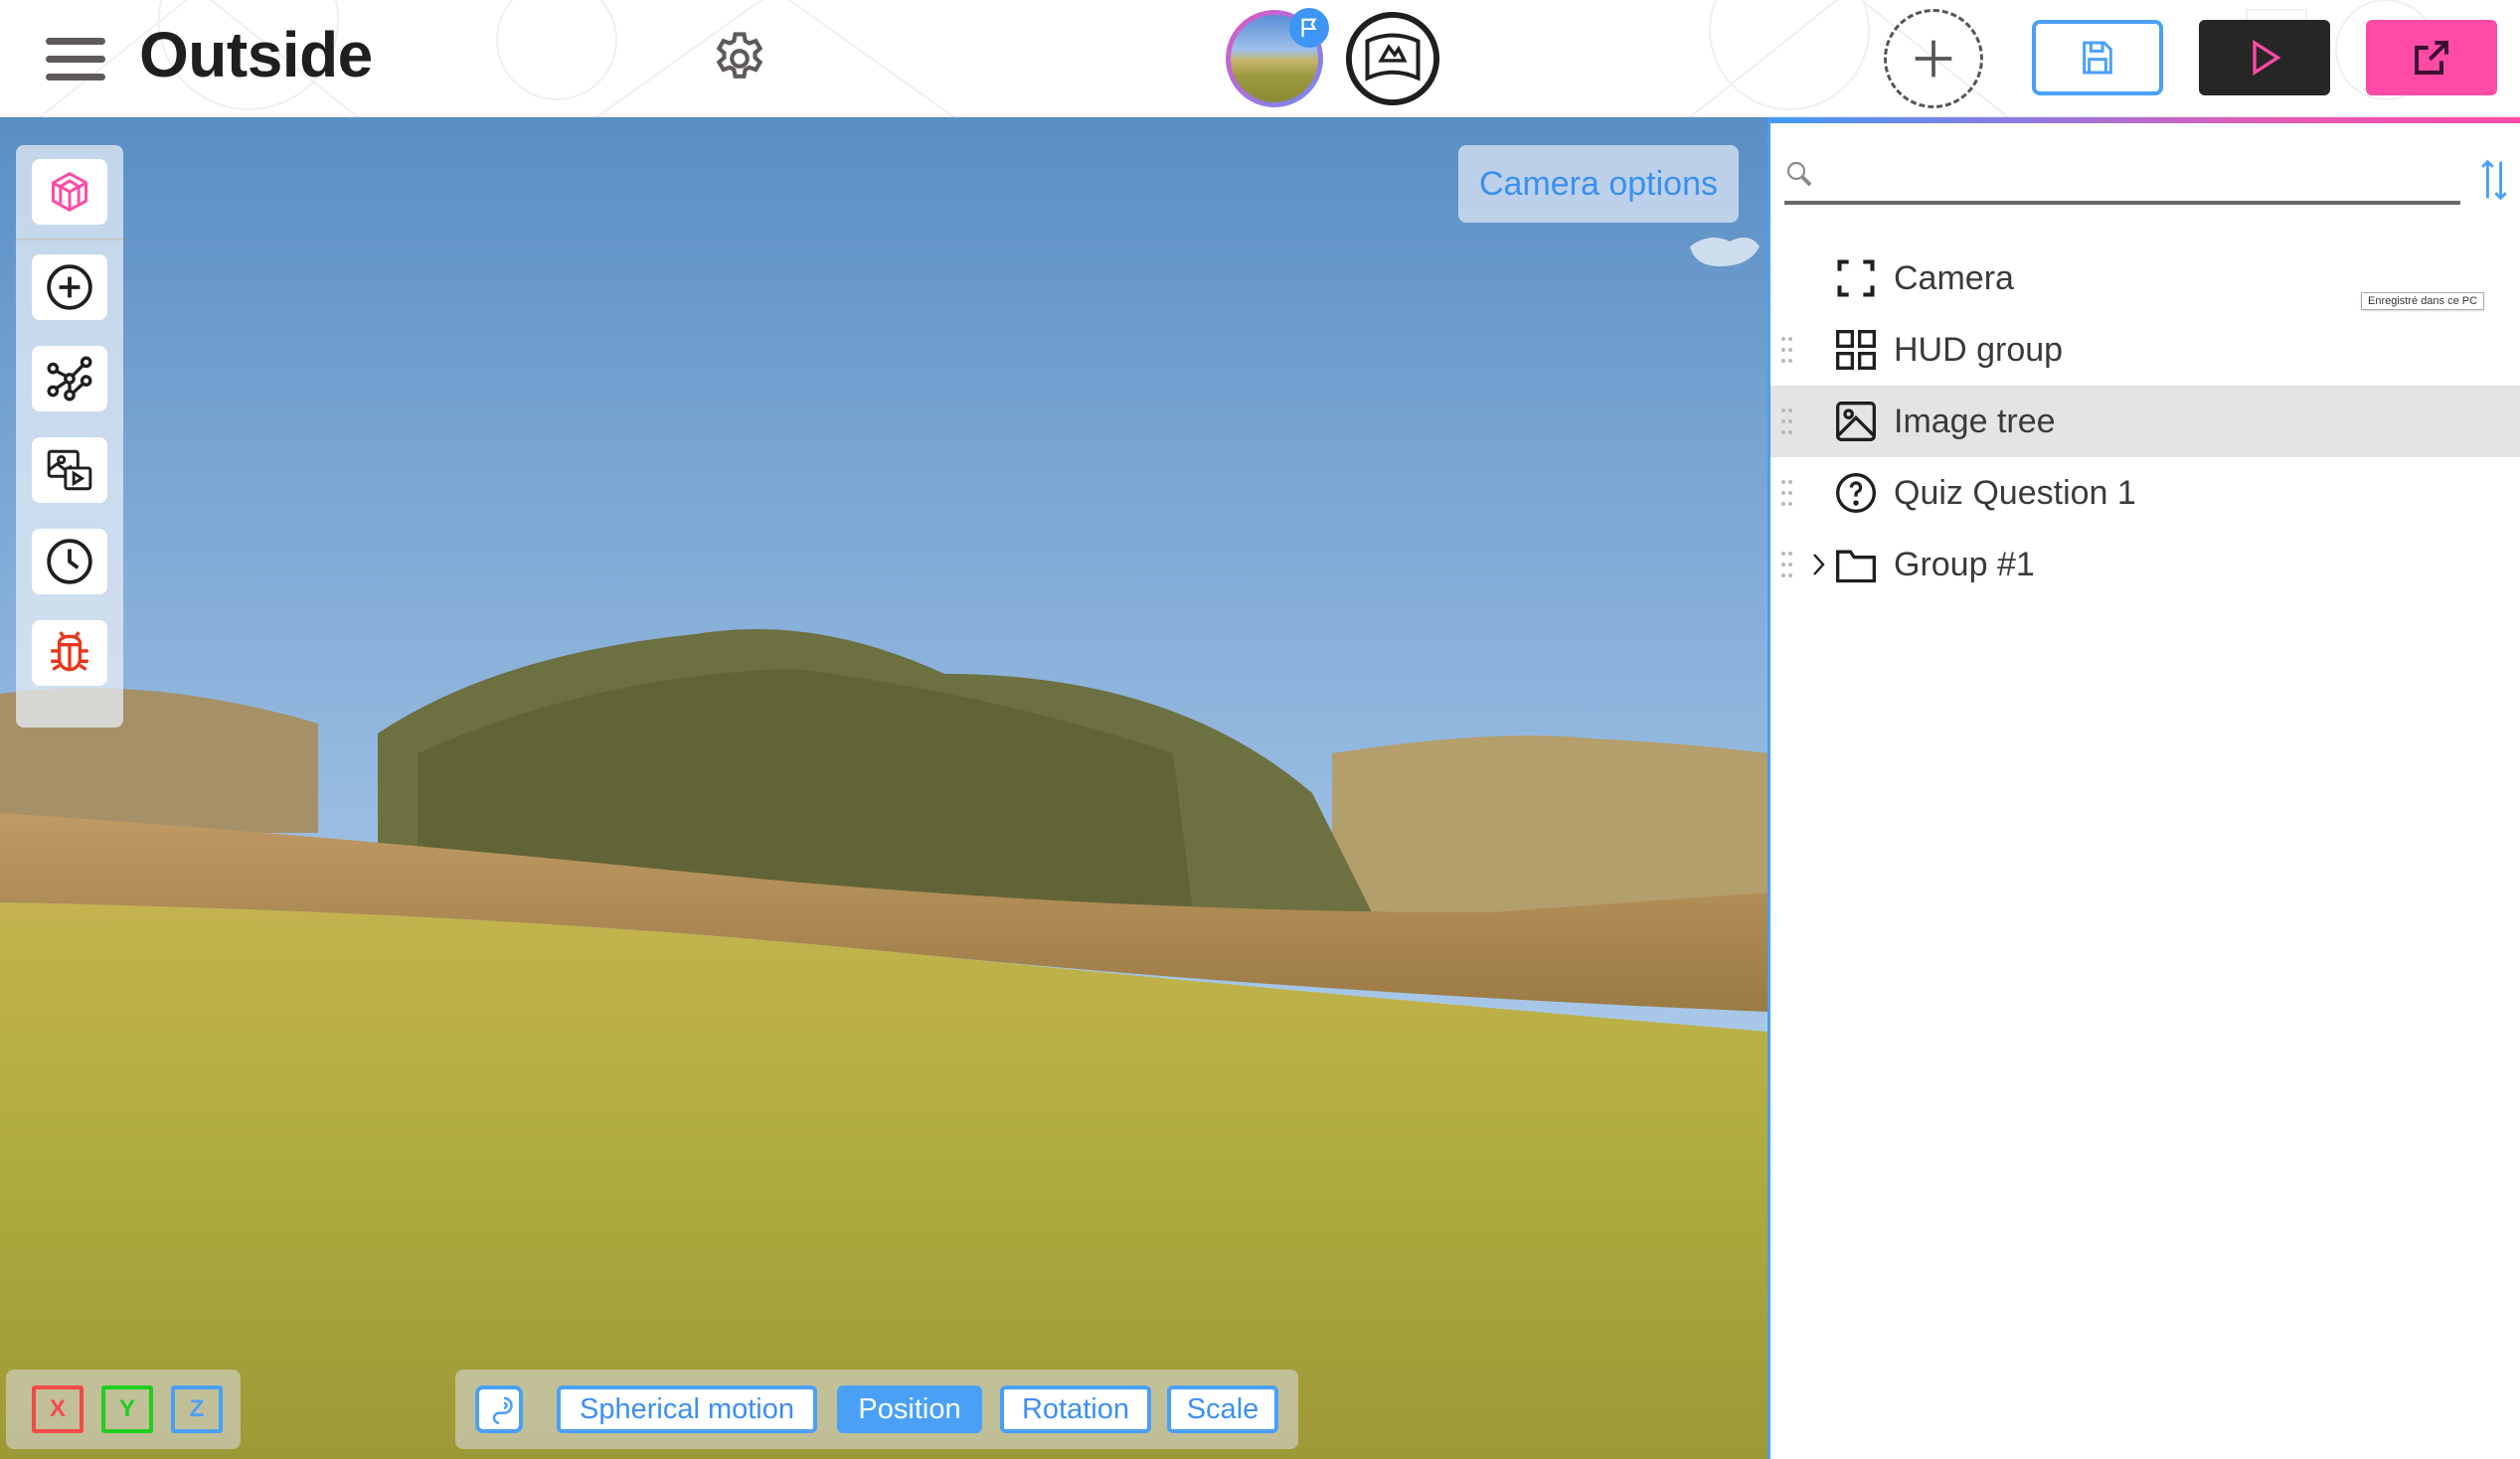 The image size is (2520, 1459). What do you see at coordinates (256, 55) in the screenshot?
I see `project-title: Outside` at bounding box center [256, 55].